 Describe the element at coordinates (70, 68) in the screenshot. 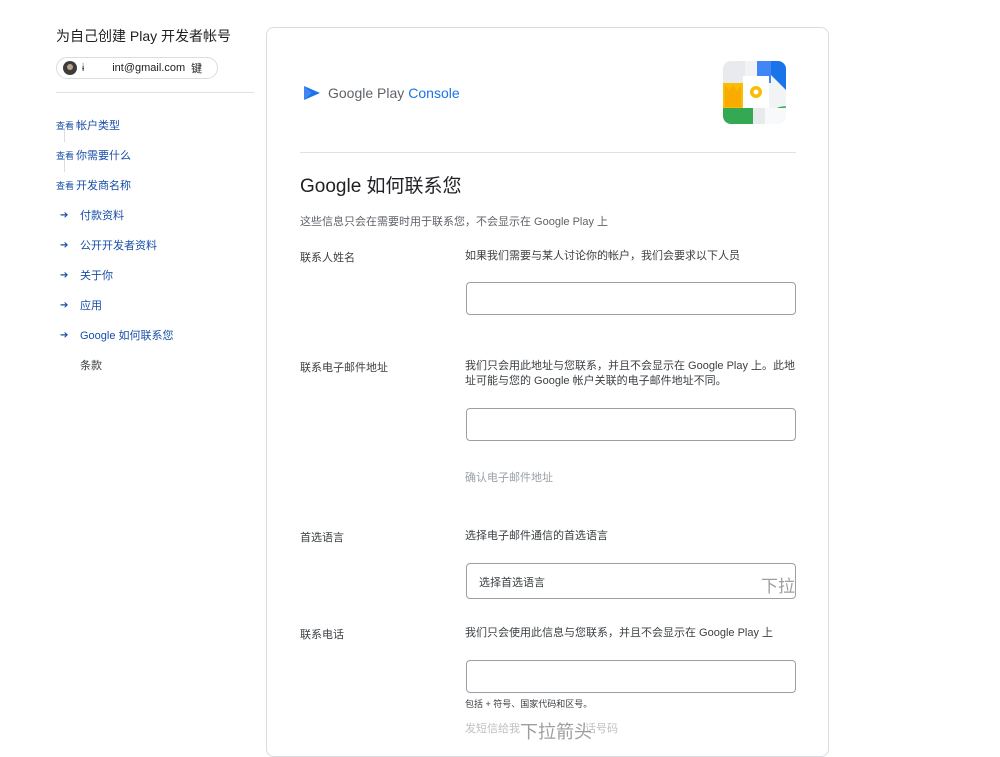

I see `avatar` at that location.